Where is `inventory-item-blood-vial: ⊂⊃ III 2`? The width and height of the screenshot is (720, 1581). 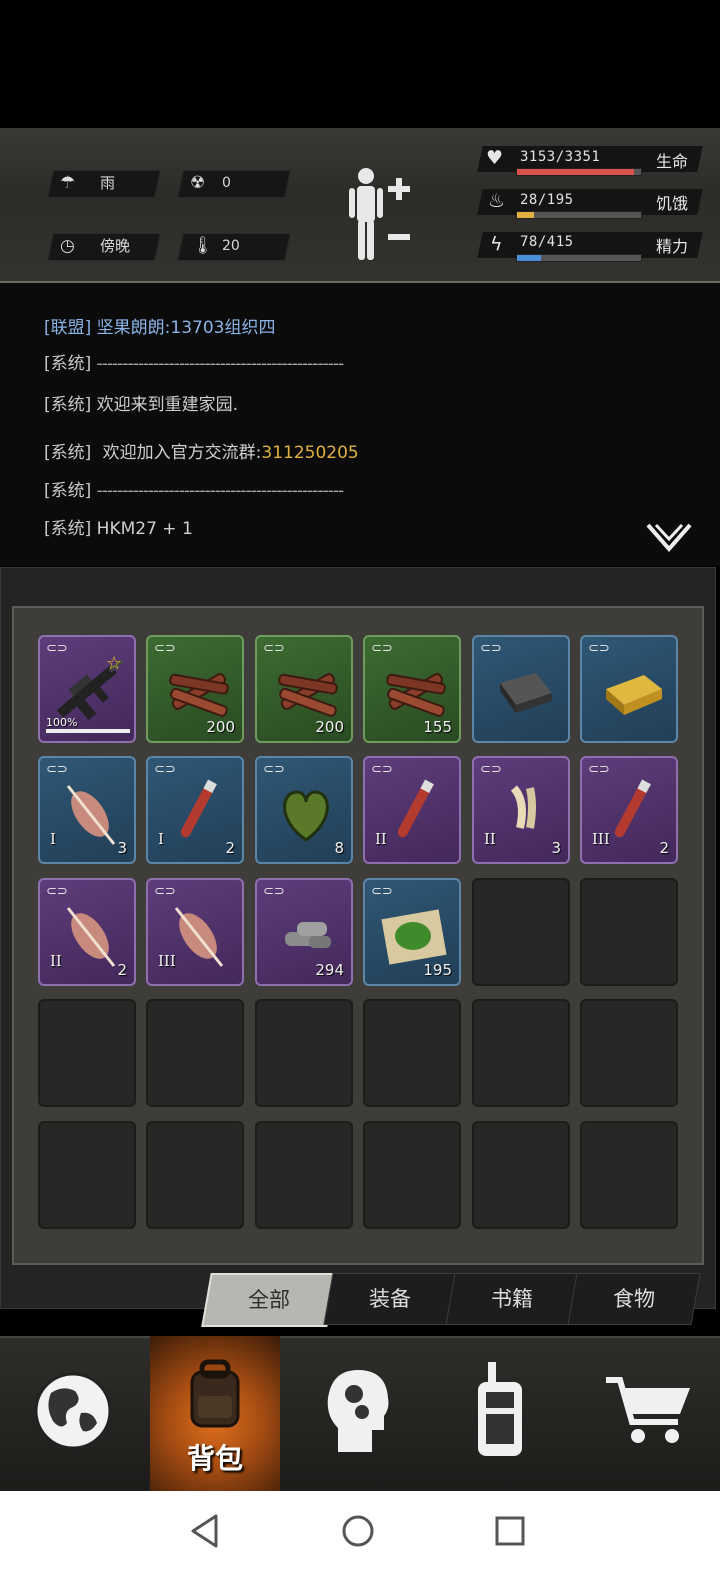 inventory-item-blood-vial: ⊂⊃ III 2 is located at coordinates (629, 810).